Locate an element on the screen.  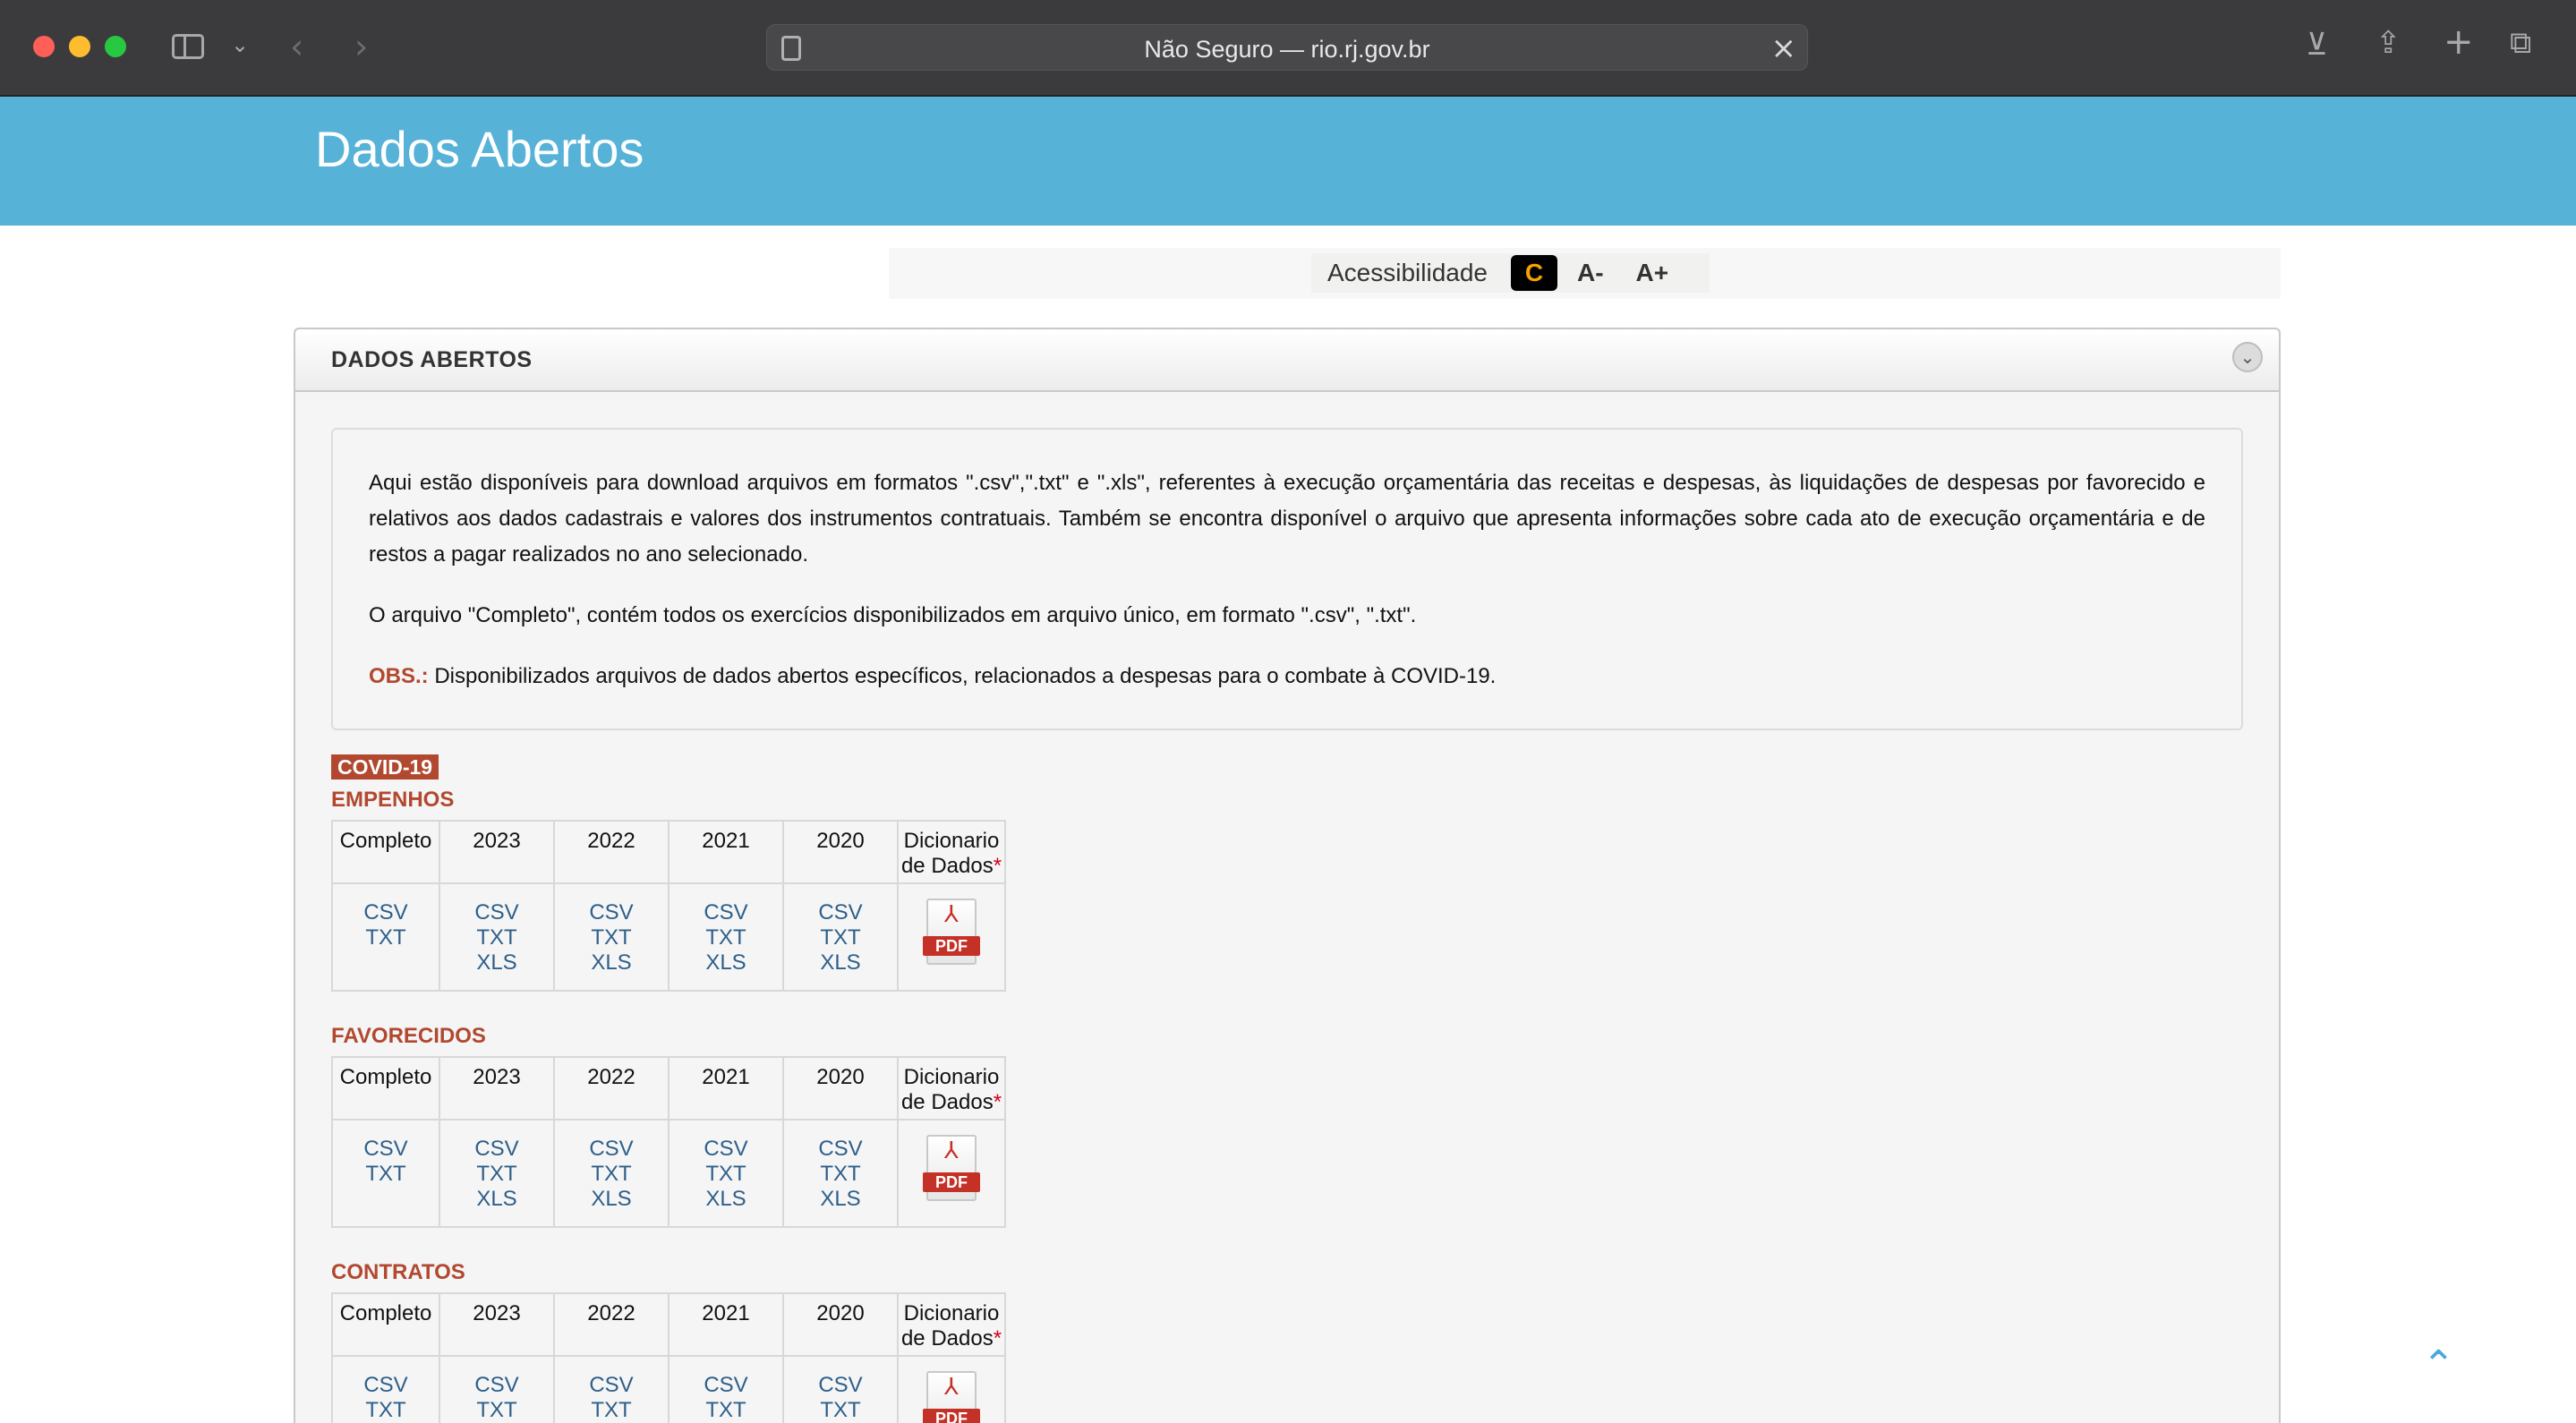
header-2023: 2023 is located at coordinates (497, 1324).